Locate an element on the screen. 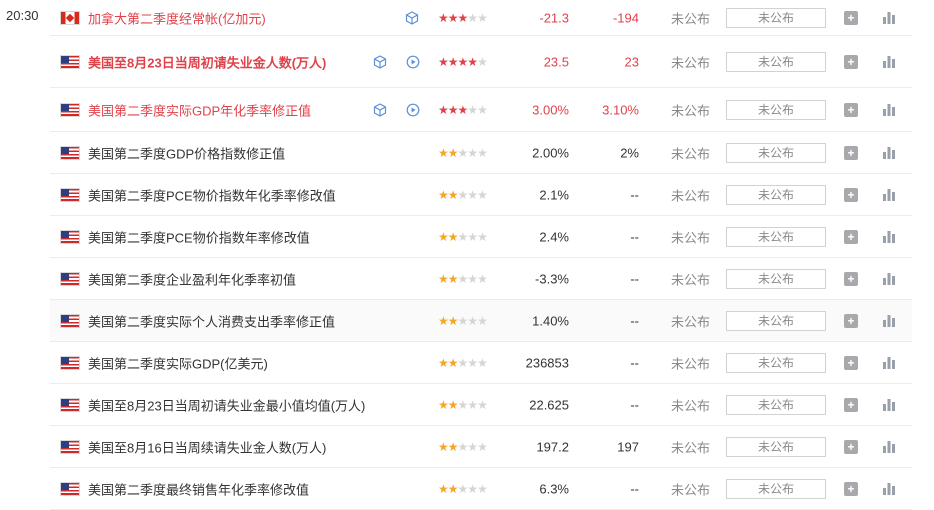  previous-value: -21.3 is located at coordinates (554, 17).